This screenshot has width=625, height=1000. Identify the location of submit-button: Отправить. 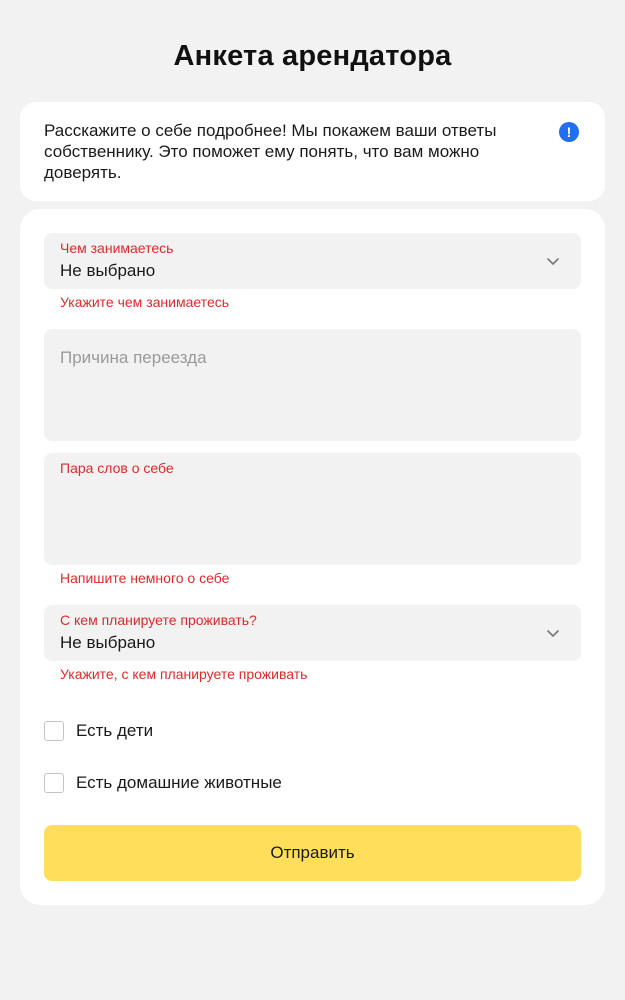
(312, 853).